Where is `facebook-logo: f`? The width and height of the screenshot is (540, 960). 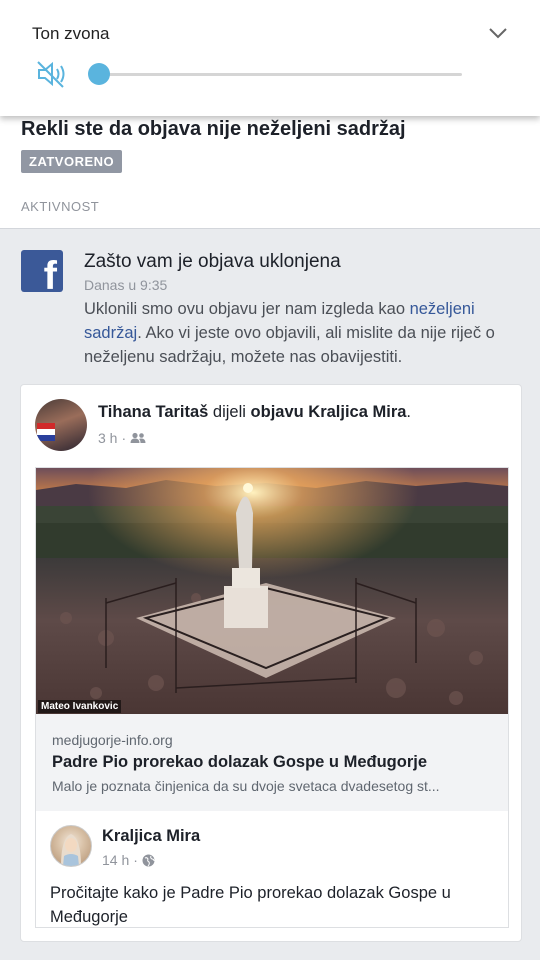 facebook-logo: f is located at coordinates (42, 271).